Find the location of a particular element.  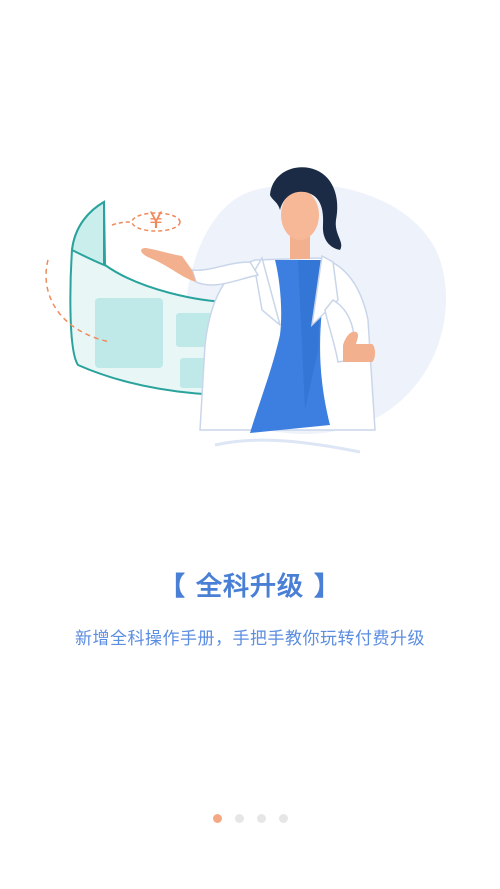

page-title: 【 全科升级 】 is located at coordinates (250, 587).